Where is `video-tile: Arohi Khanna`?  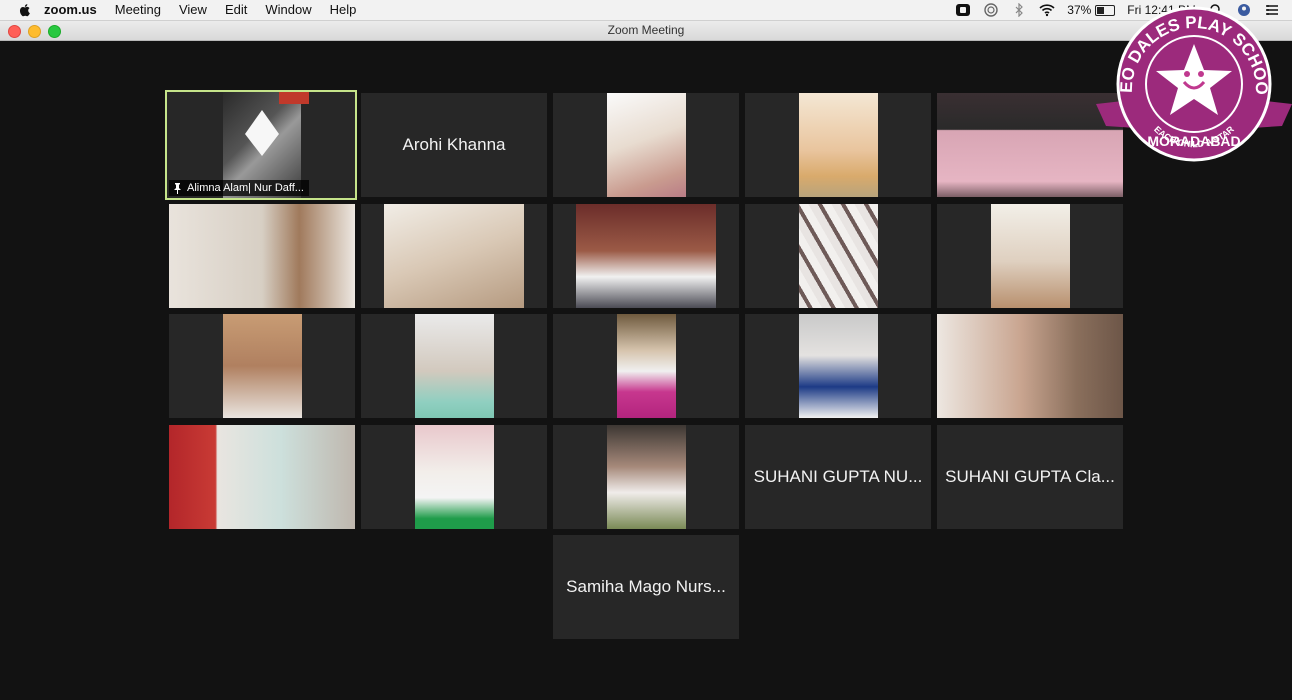
video-tile: Arohi Khanna is located at coordinates (454, 145).